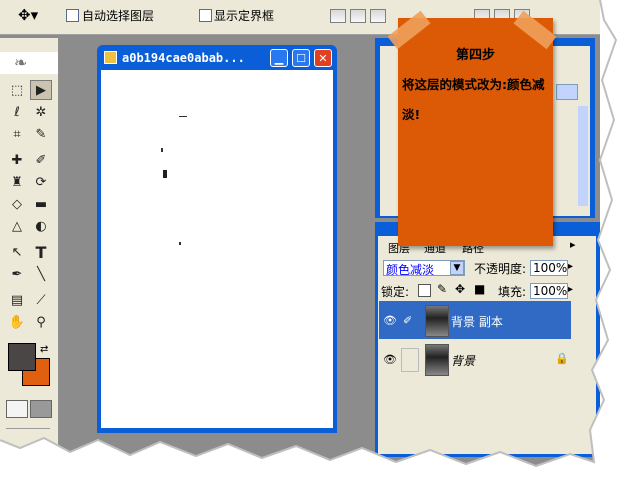  What do you see at coordinates (17, 134) in the screenshot?
I see `crop-tool-icon: ⌗` at bounding box center [17, 134].